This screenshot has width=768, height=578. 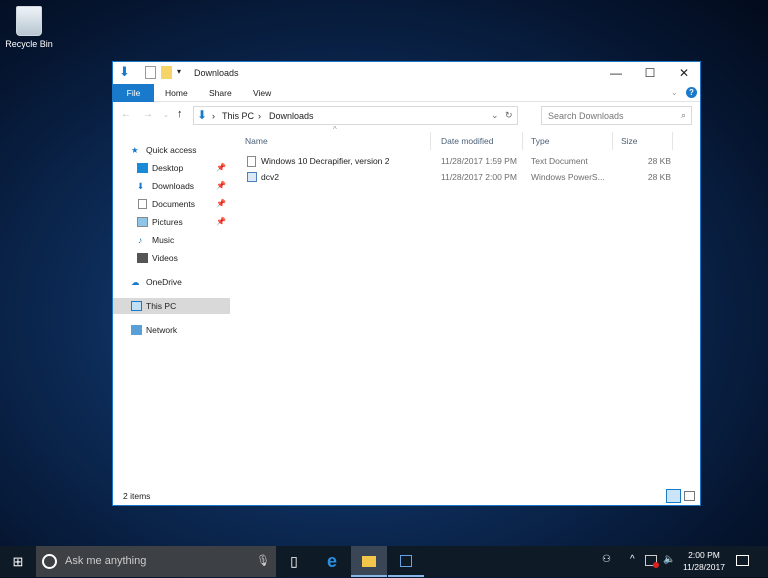 What do you see at coordinates (369, 561) in the screenshot?
I see `file-explorer-taskbar-button` at bounding box center [369, 561].